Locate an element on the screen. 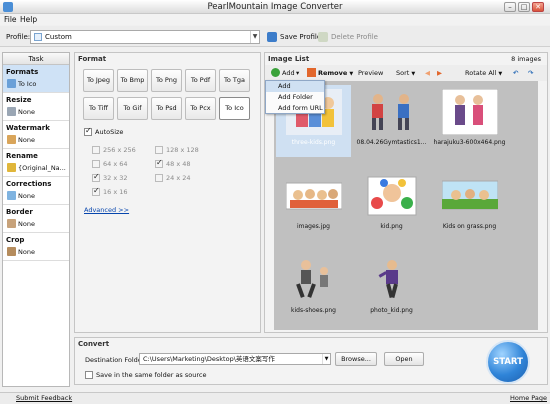 This screenshot has height=404, width=550. delete-profile-button: Delete Profile is located at coordinates (348, 37).